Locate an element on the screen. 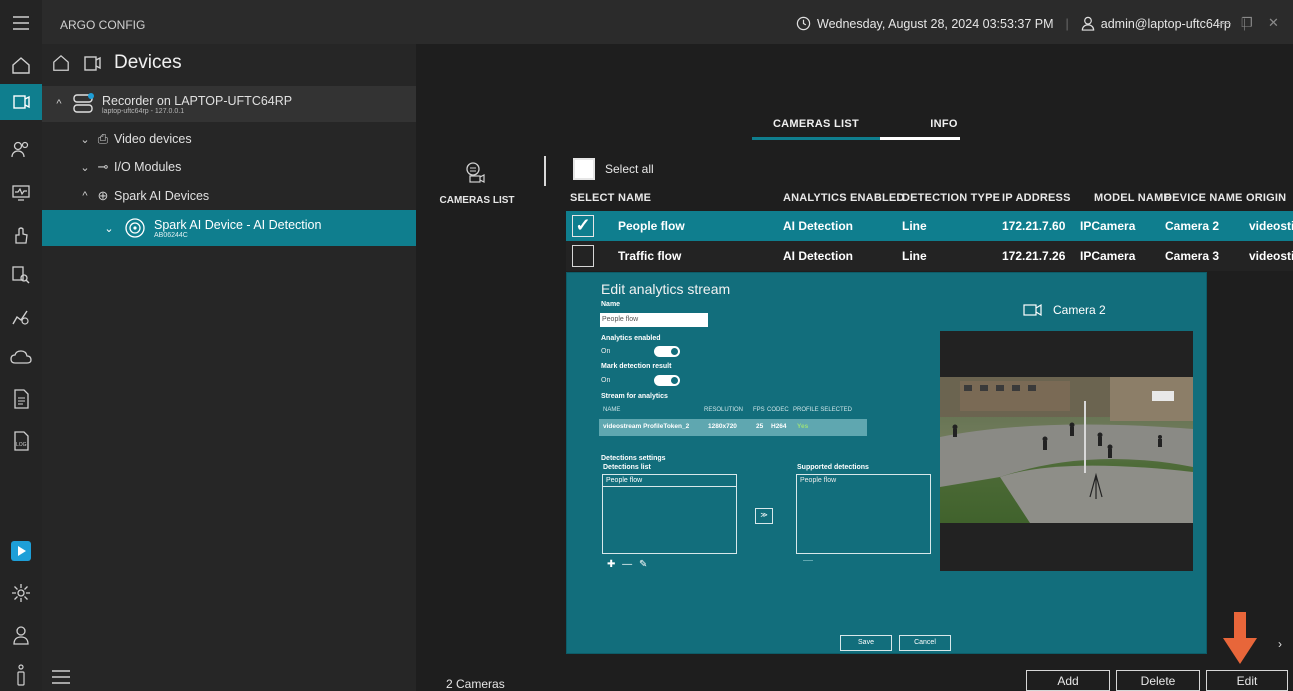  settings-icon is located at coordinates (21, 593).